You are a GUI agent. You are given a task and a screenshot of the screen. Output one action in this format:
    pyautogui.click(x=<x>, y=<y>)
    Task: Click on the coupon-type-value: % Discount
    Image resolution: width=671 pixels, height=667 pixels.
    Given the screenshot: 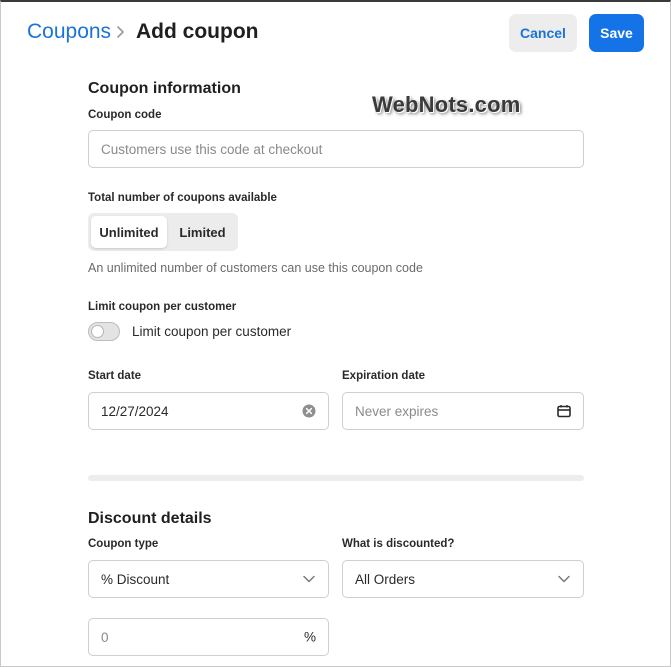 What is the action you would take?
    pyautogui.click(x=135, y=579)
    